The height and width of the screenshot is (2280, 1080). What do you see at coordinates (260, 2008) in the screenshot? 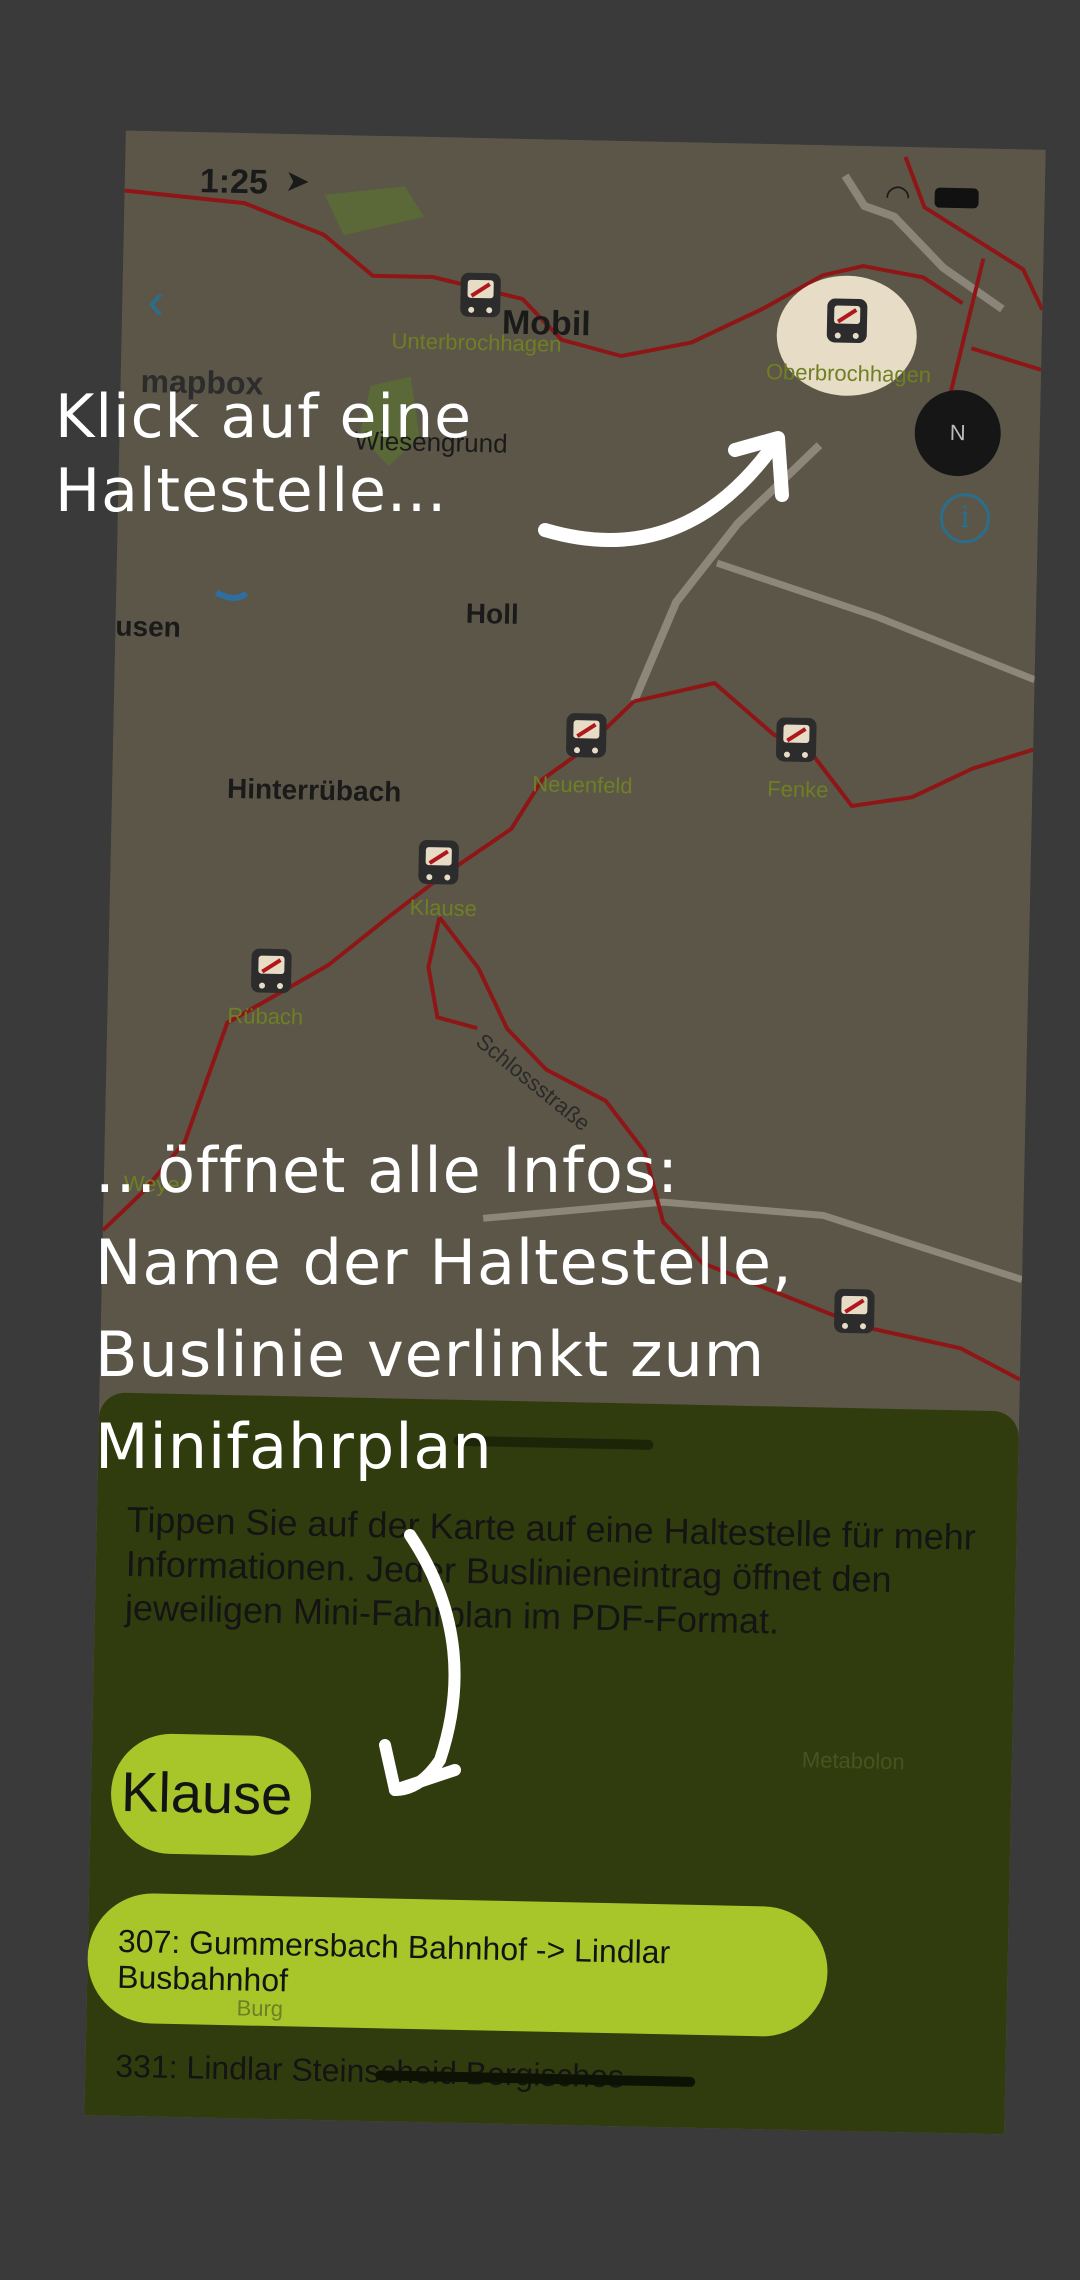
I see `place-label: Burg` at bounding box center [260, 2008].